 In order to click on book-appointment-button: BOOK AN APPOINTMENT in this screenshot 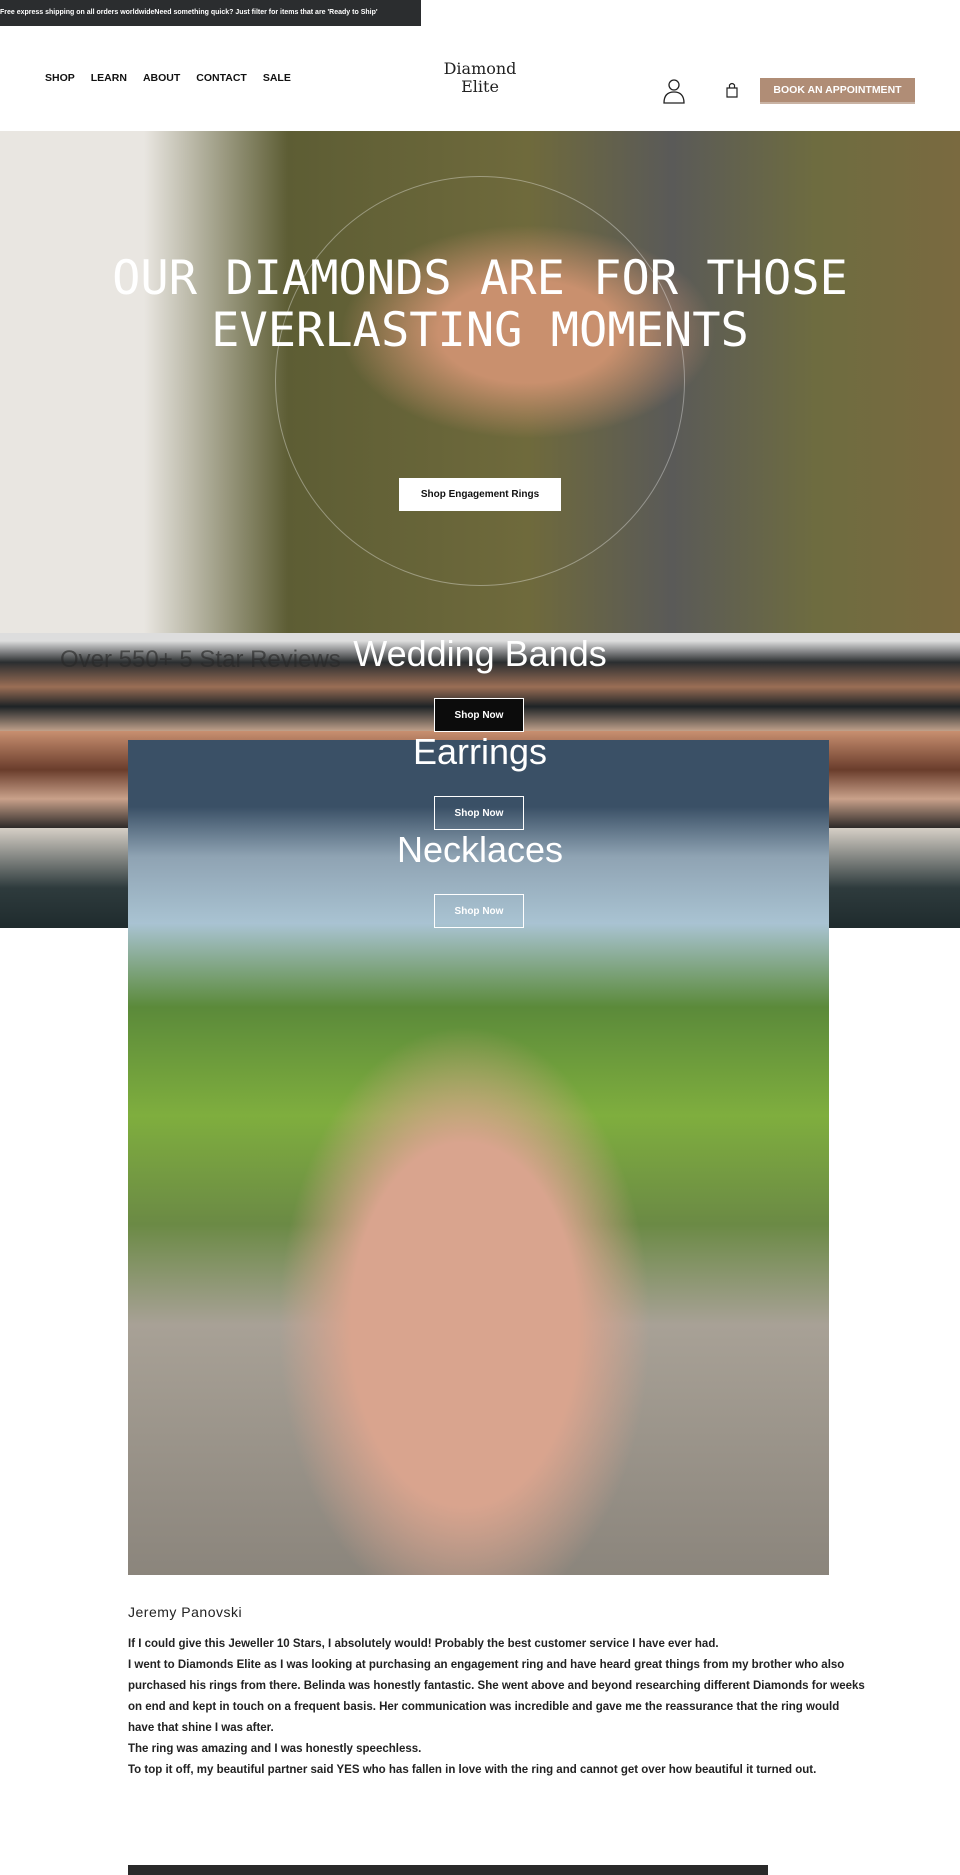, I will do `click(837, 91)`.